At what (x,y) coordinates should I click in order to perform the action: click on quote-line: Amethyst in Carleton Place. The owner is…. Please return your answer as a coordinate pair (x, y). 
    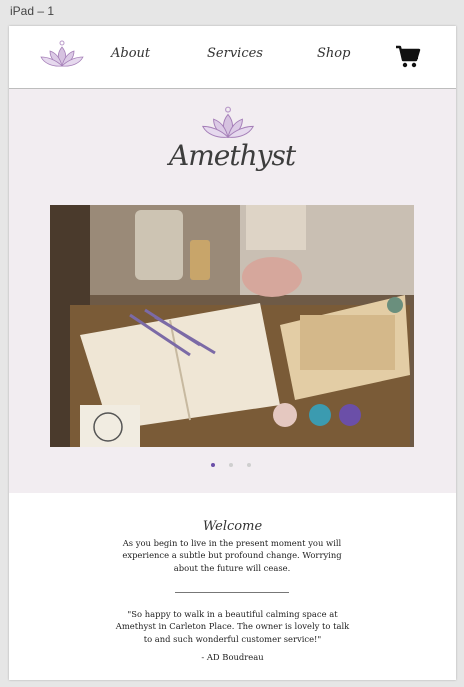
    Looking at the image, I should click on (232, 626).